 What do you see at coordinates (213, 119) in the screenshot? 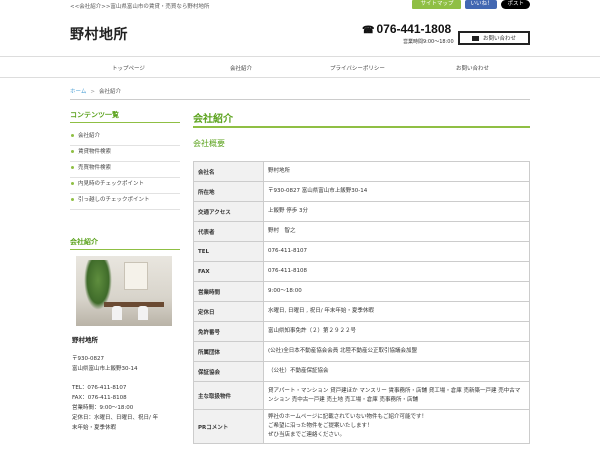
I see `page-title: 会社紹介` at bounding box center [213, 119].